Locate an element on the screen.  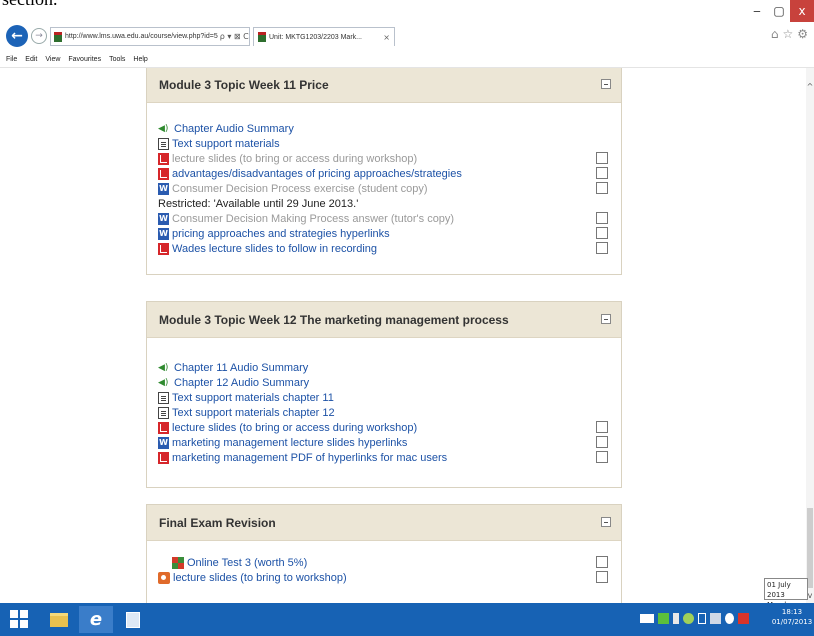
windows-start-icon is located at coordinates (19, 619).